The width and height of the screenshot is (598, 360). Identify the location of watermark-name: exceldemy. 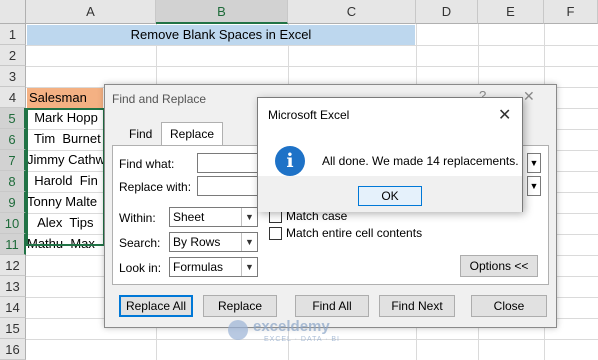
(291, 326).